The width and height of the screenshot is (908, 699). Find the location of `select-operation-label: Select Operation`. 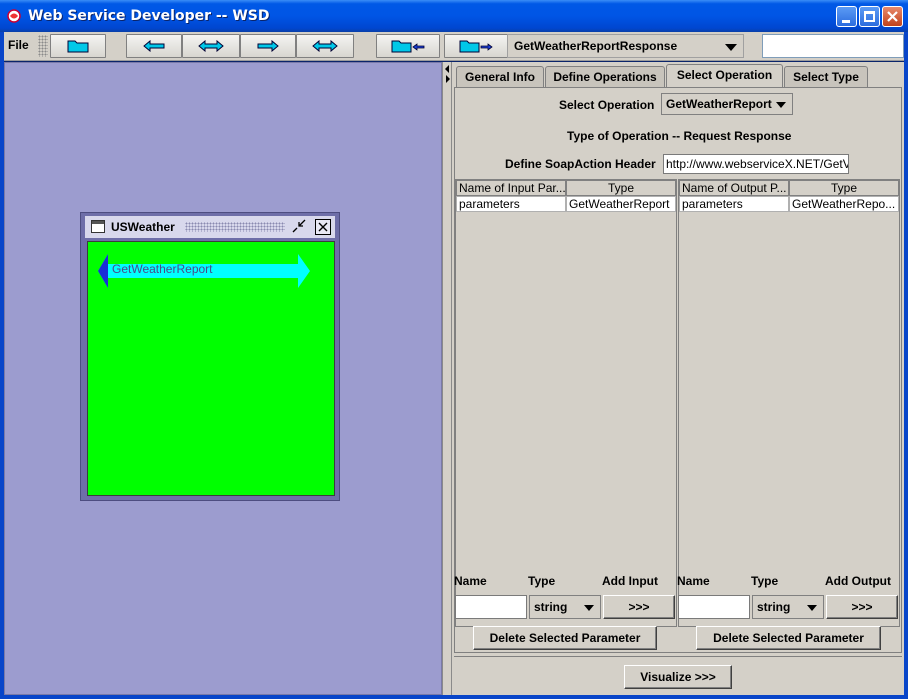

select-operation-label: Select Operation is located at coordinates (607, 105).